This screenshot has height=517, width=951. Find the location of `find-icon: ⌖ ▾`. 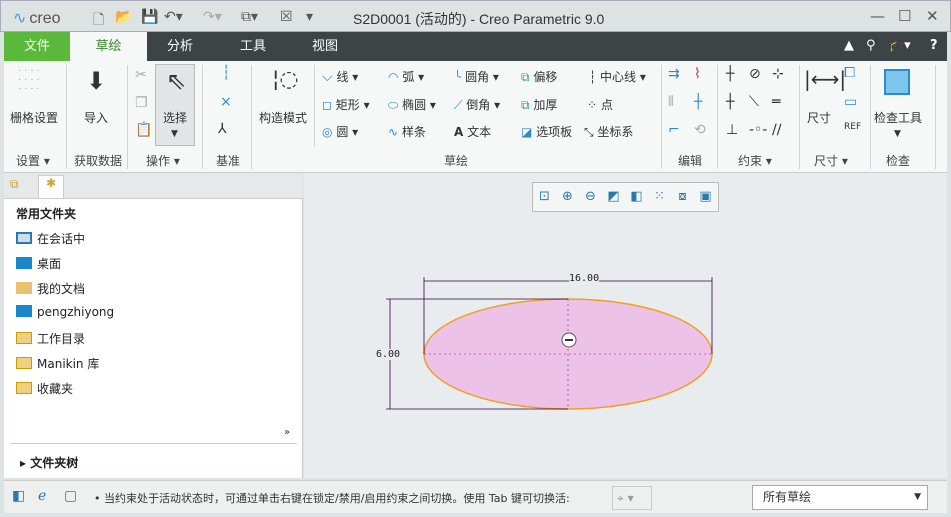

find-icon: ⌖ ▾ is located at coordinates (632, 498).